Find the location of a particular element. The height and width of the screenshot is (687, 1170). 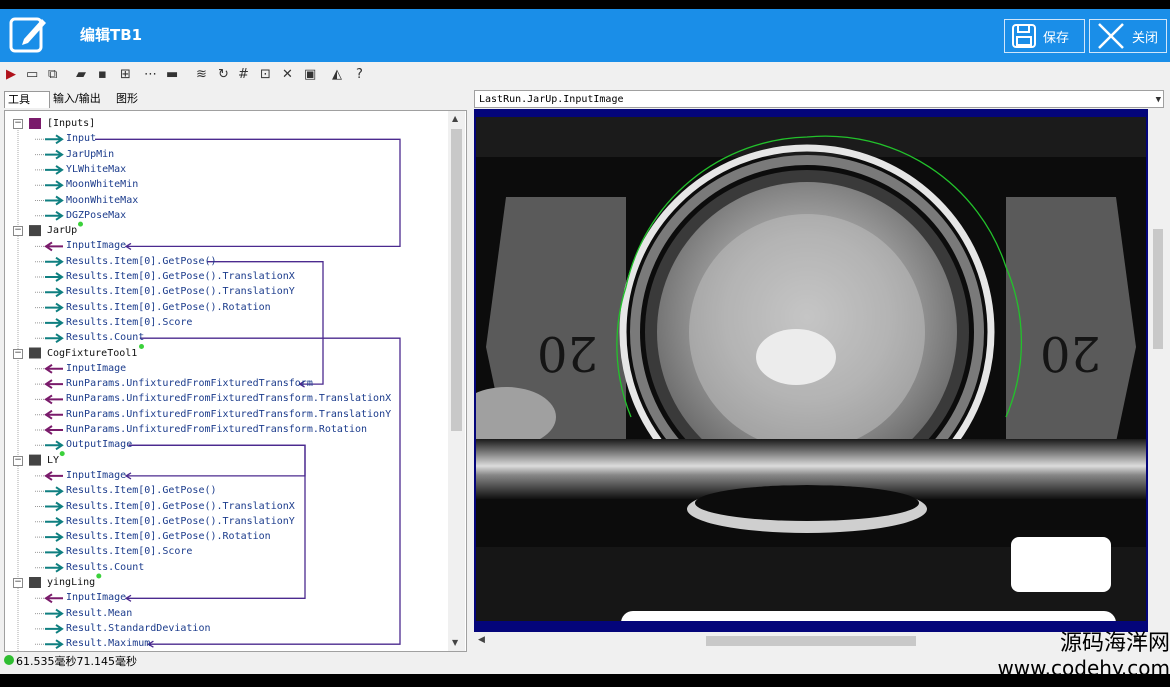

tree-output-terminal: YLWhiteMax is located at coordinates (96, 169).